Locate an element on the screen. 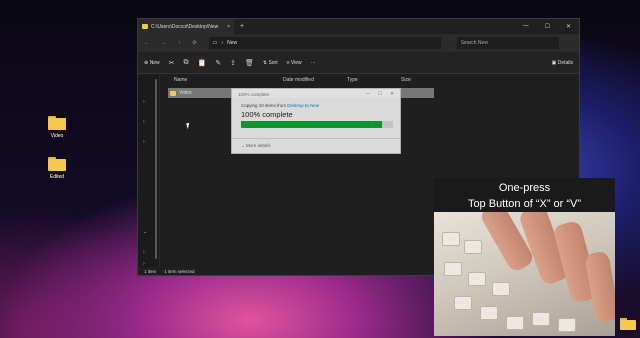 The width and height of the screenshot is (640, 338). view-label: View is located at coordinates (296, 62).